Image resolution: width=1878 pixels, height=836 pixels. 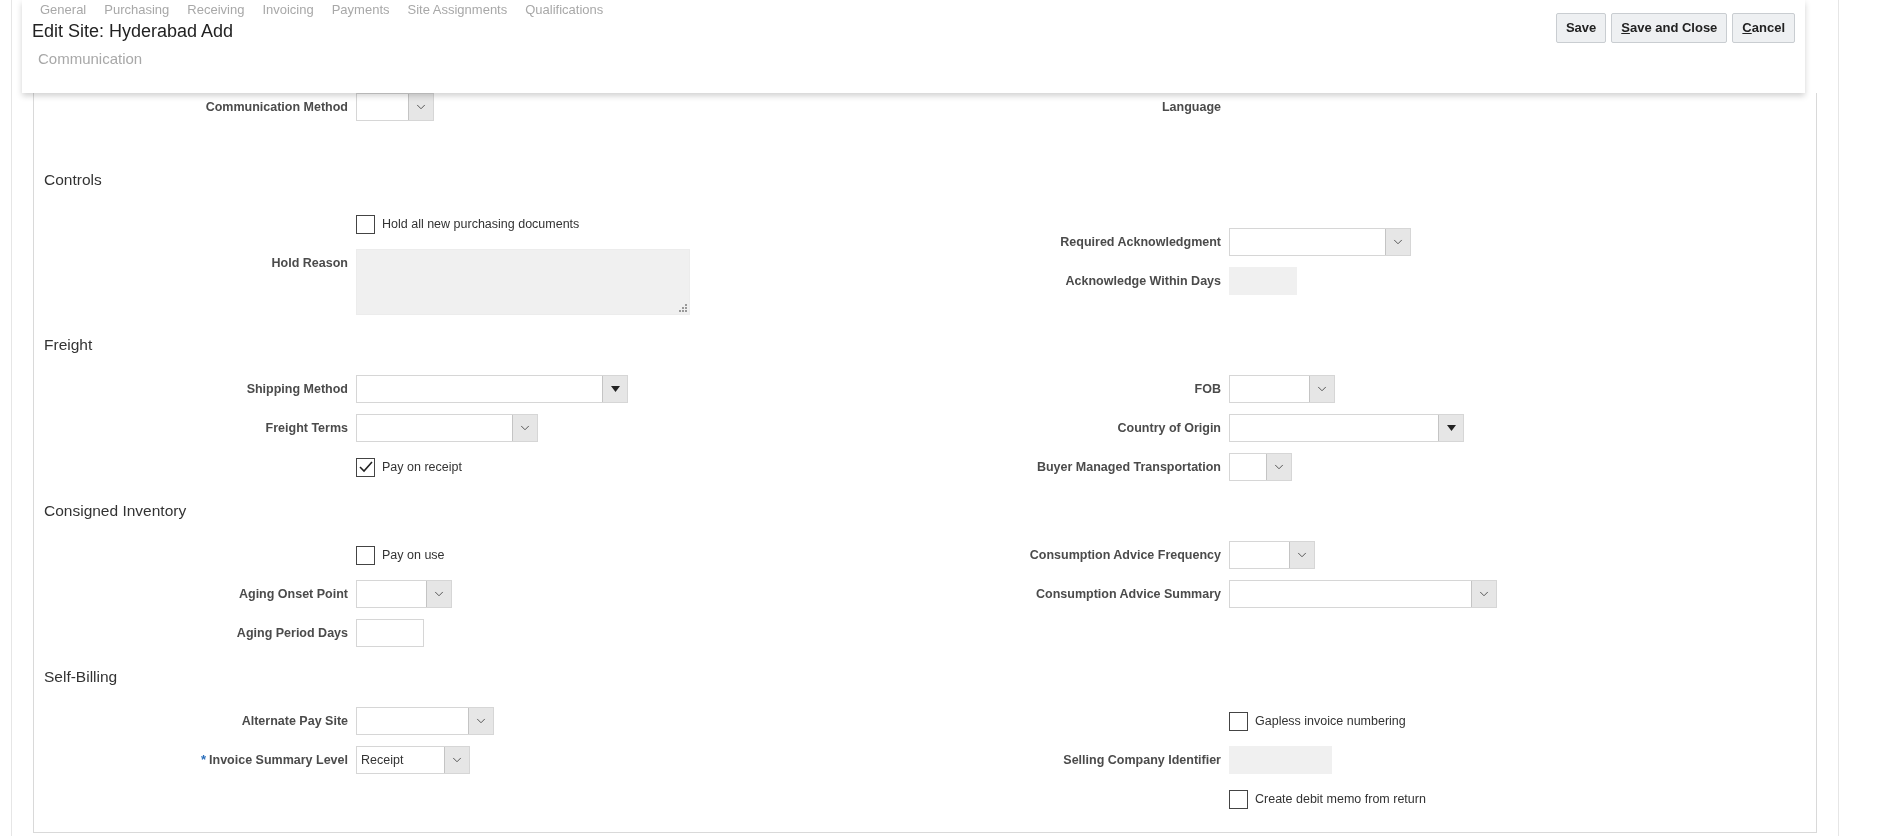 I want to click on text-field, so click(x=390, y=633).